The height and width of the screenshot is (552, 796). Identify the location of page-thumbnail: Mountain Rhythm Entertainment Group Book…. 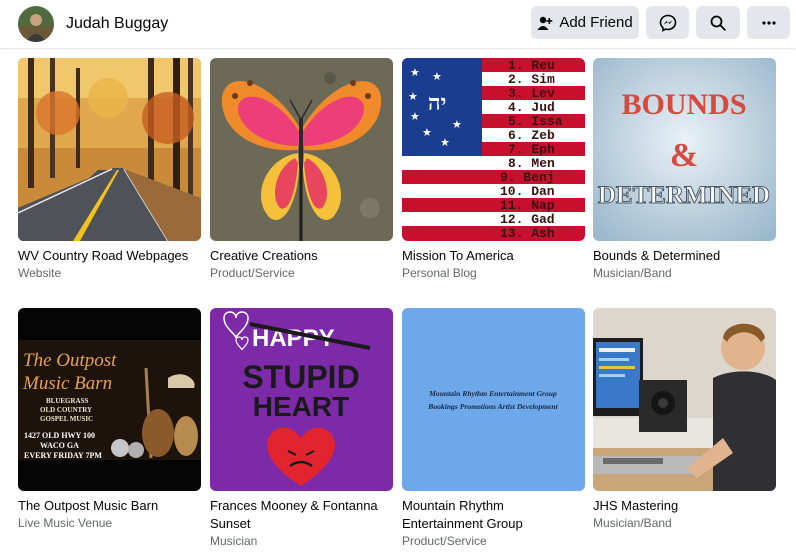
(493, 399).